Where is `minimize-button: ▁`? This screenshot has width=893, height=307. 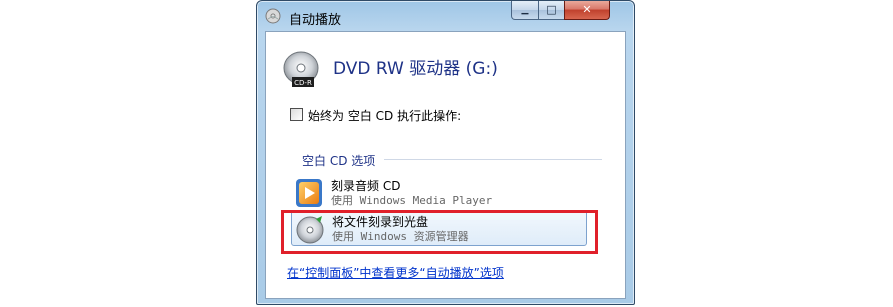 minimize-button: ▁ is located at coordinates (525, 10).